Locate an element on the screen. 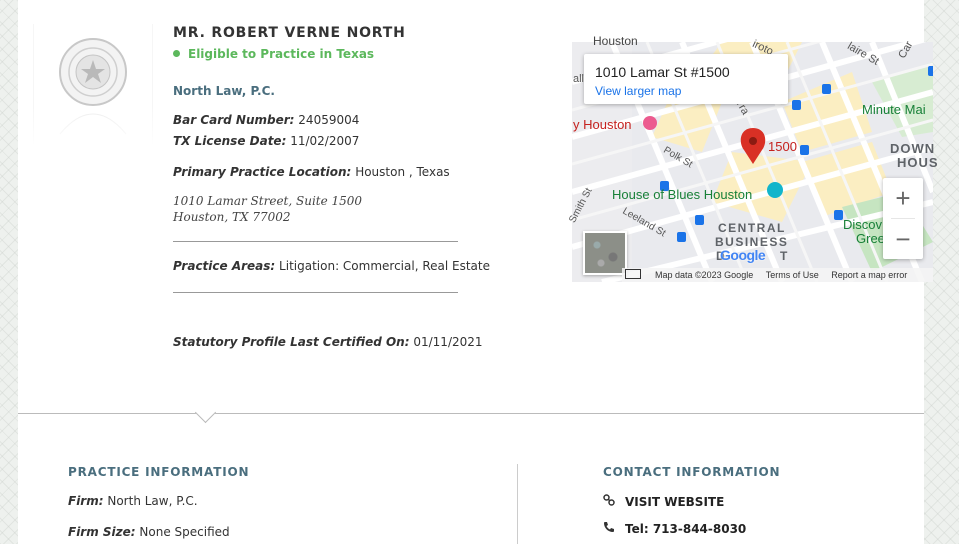  practice-info-heading: PRACTICE INFORMATION is located at coordinates (159, 472).